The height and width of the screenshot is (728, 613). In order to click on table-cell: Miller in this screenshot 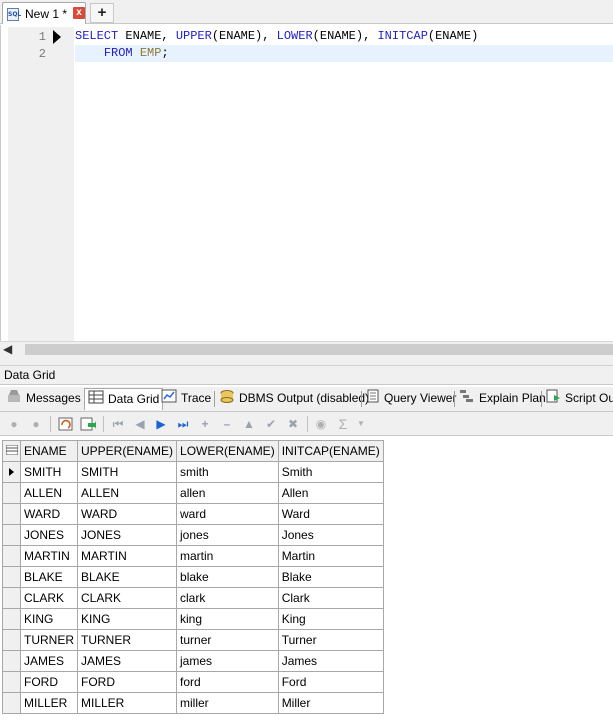, I will do `click(330, 703)`.